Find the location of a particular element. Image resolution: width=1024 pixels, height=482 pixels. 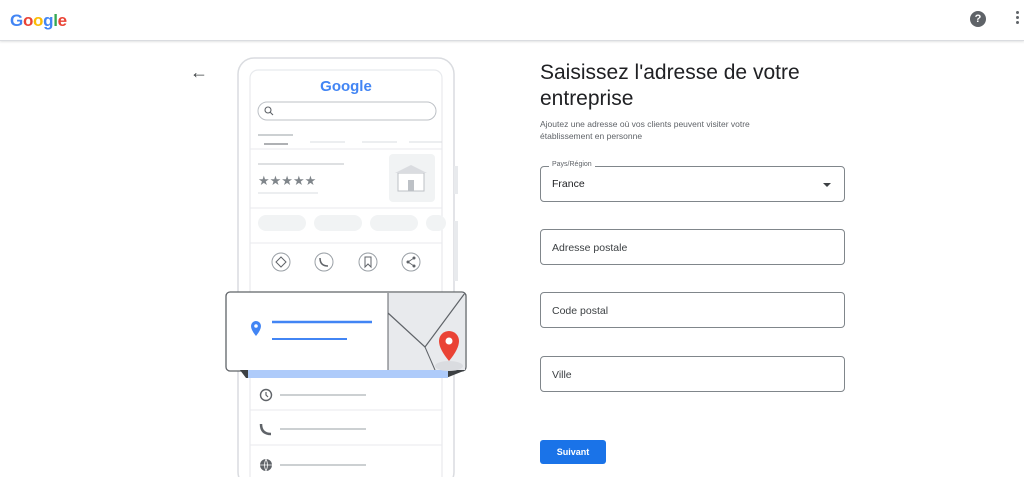

street-address-placeholder: Adresse postale is located at coordinates (590, 248).